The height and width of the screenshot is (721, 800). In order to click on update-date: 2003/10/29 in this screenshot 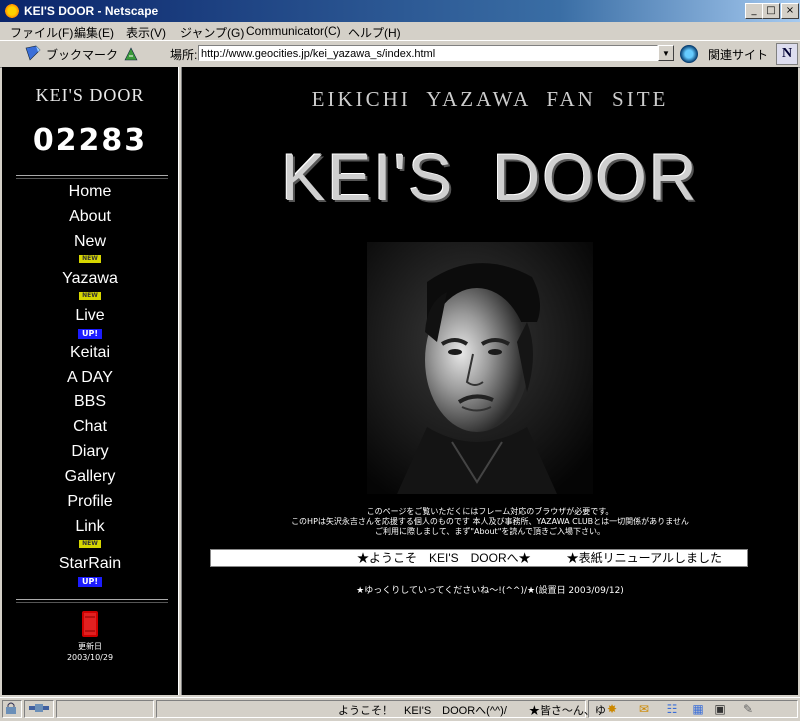, I will do `click(90, 657)`.